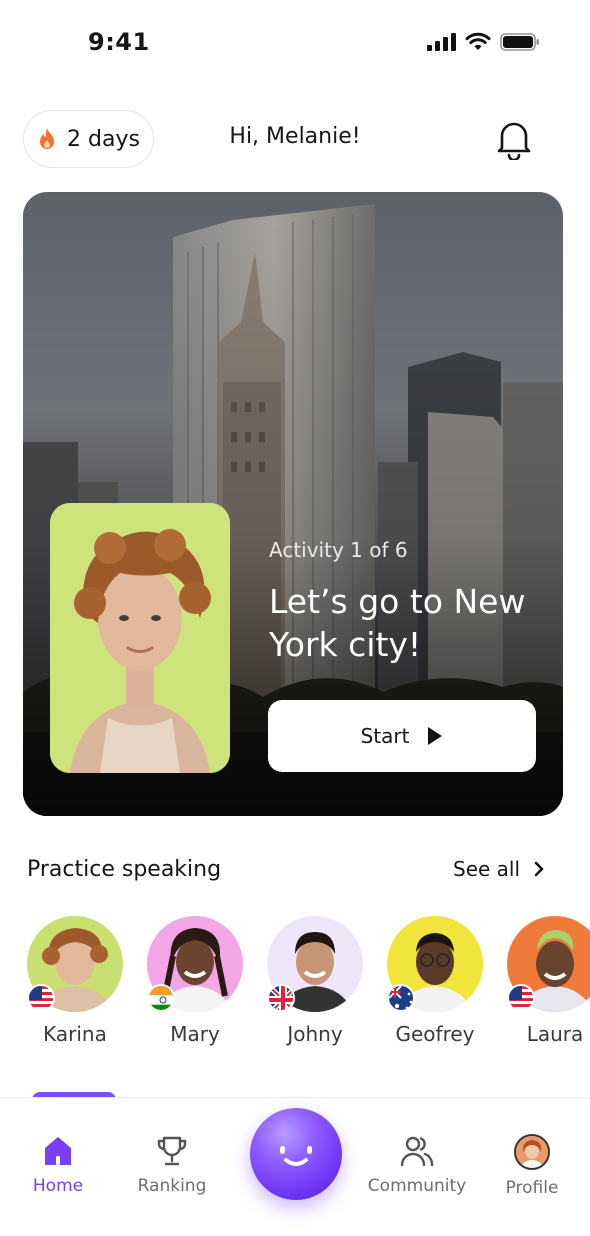 This screenshot has width=590, height=1236. I want to click on see-all-link: See all, so click(498, 869).